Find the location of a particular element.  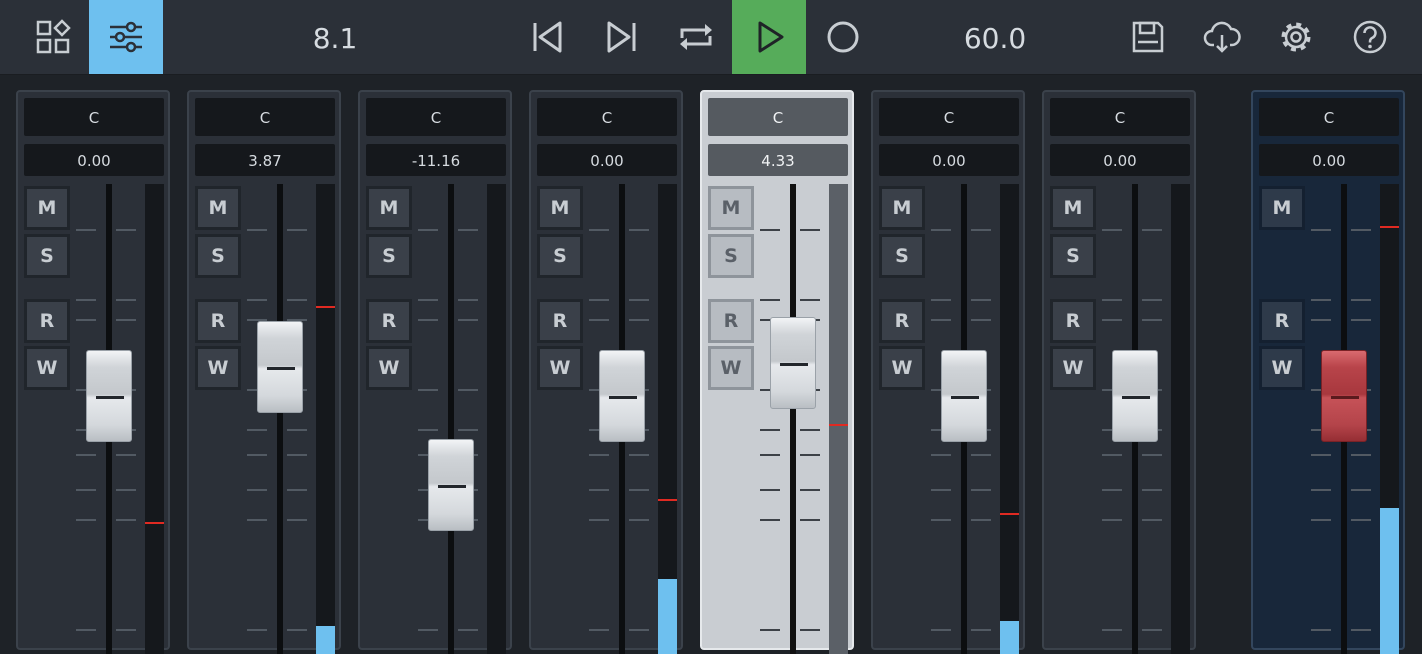

volume-readout: 3.87 is located at coordinates (265, 160).